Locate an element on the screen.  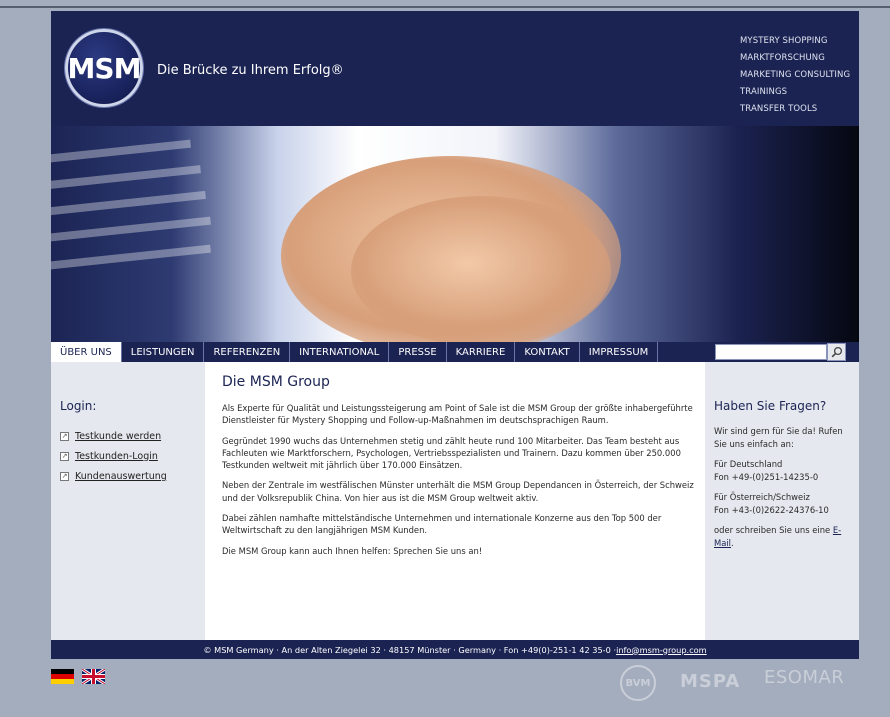
mspa-logo: MSPA is located at coordinates (710, 681).